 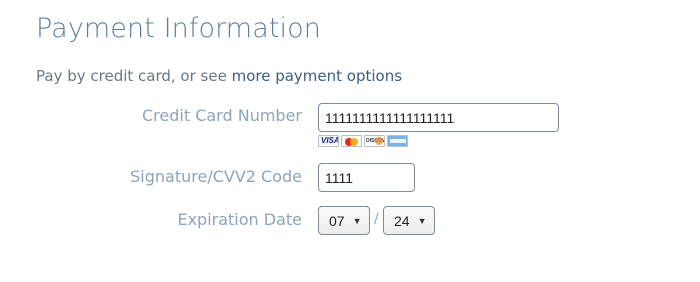 I want to click on expiration-year-select: 24 ▼, so click(x=409, y=220).